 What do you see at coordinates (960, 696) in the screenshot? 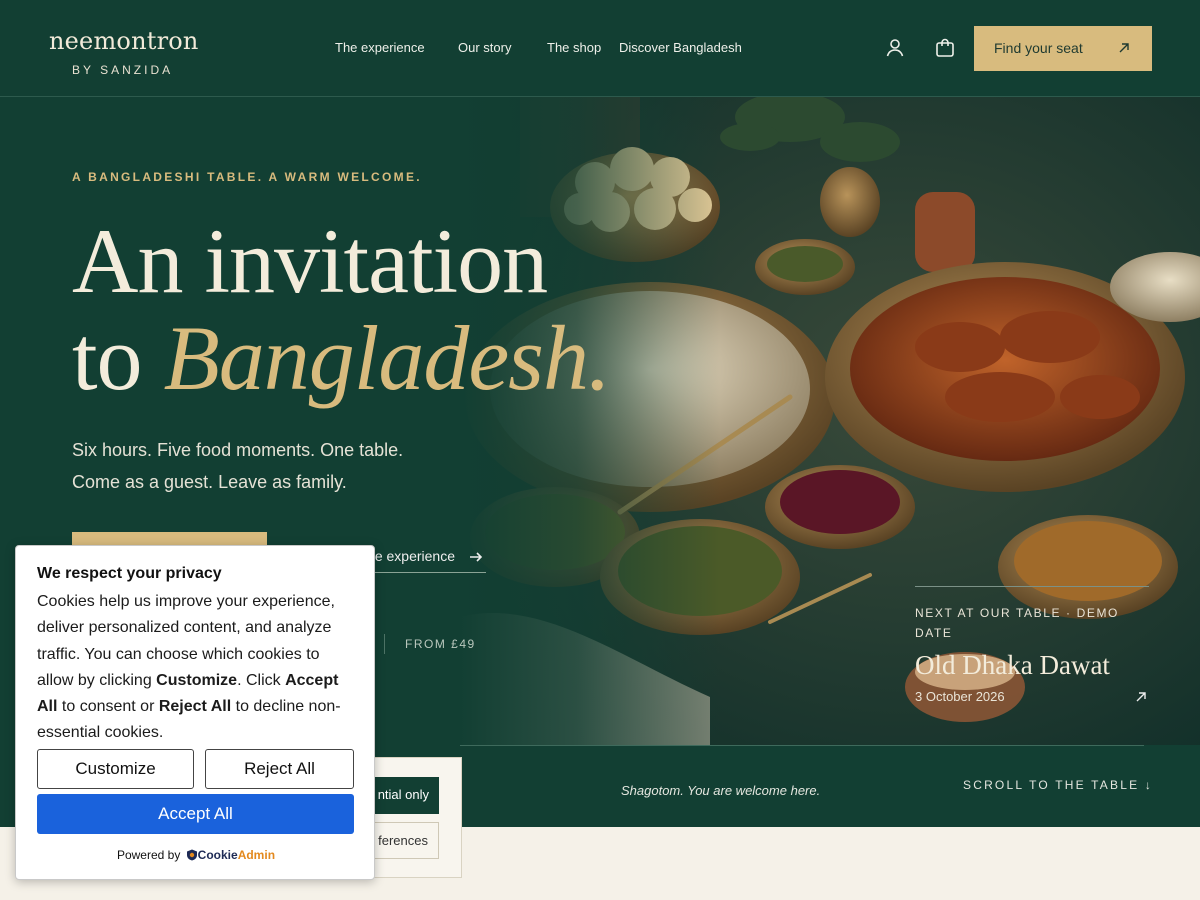
I see `next-event-date: 3 October 2026` at bounding box center [960, 696].